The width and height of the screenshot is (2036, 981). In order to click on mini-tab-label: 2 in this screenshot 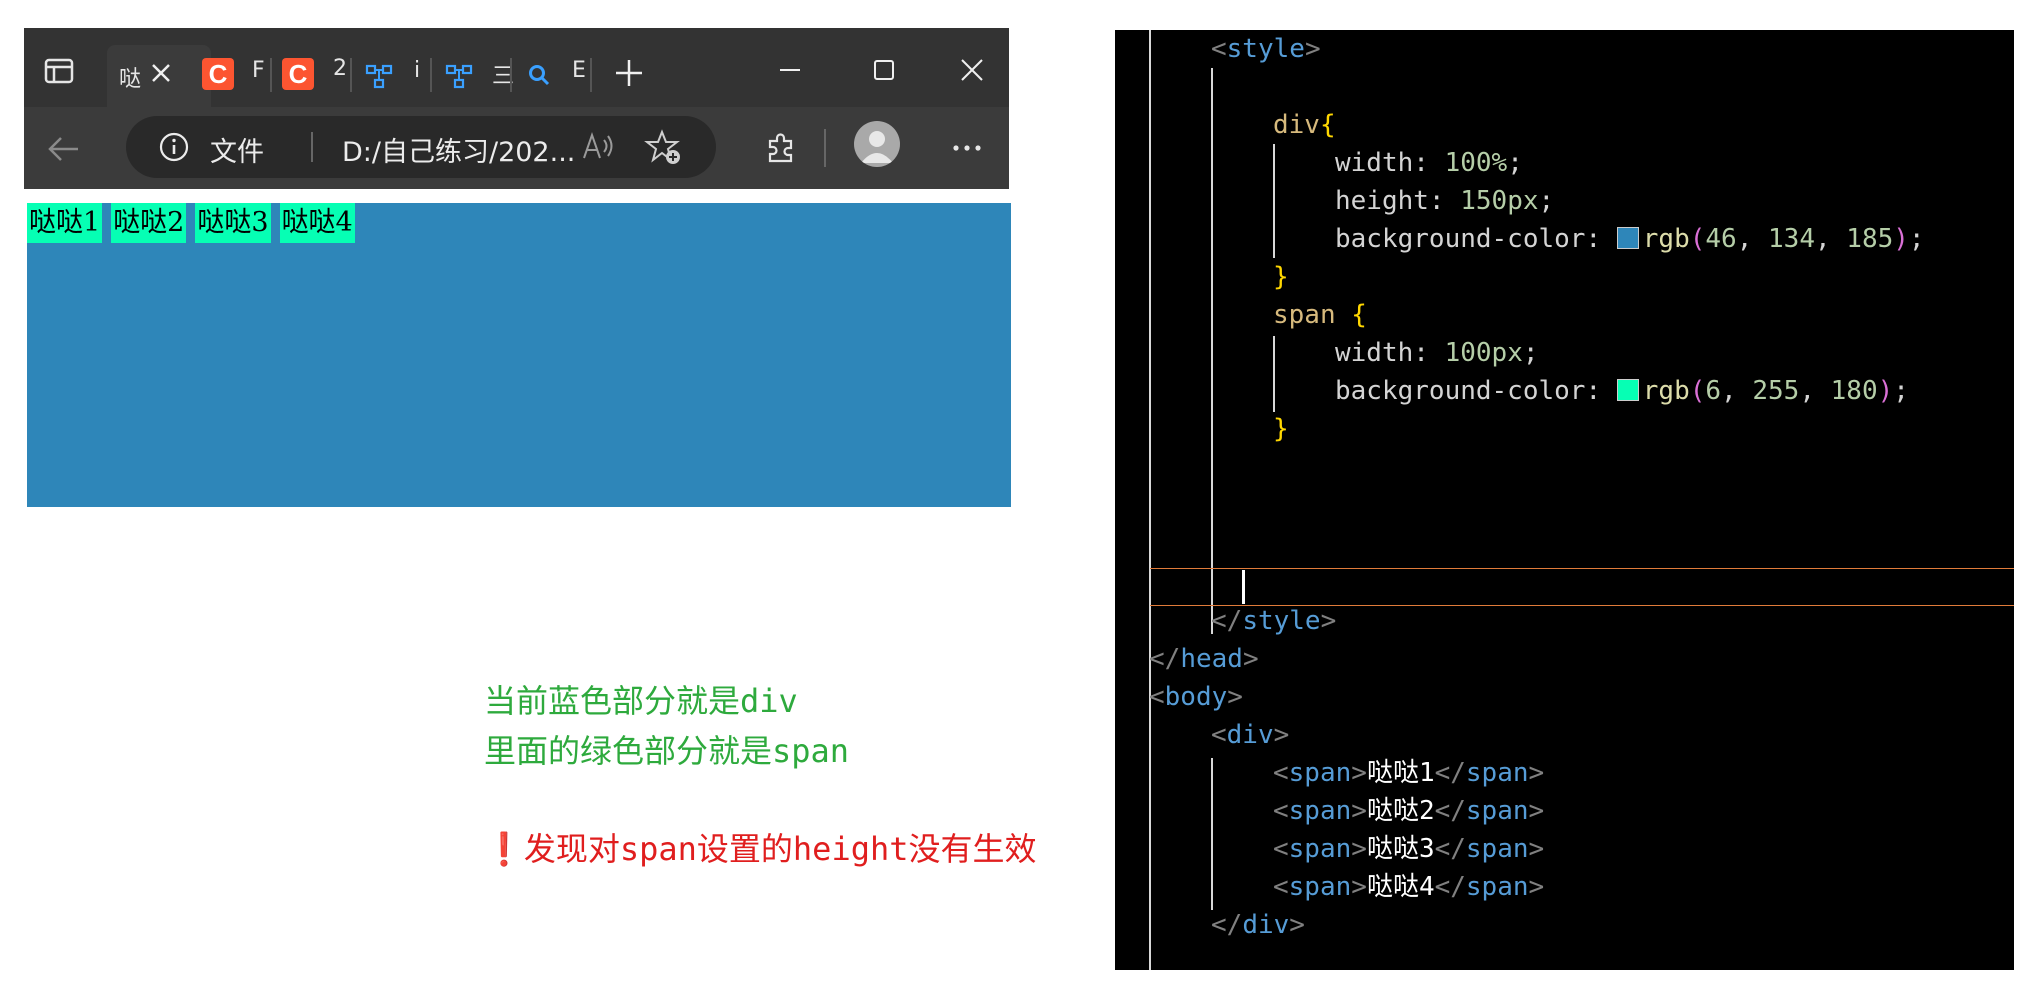, I will do `click(340, 68)`.